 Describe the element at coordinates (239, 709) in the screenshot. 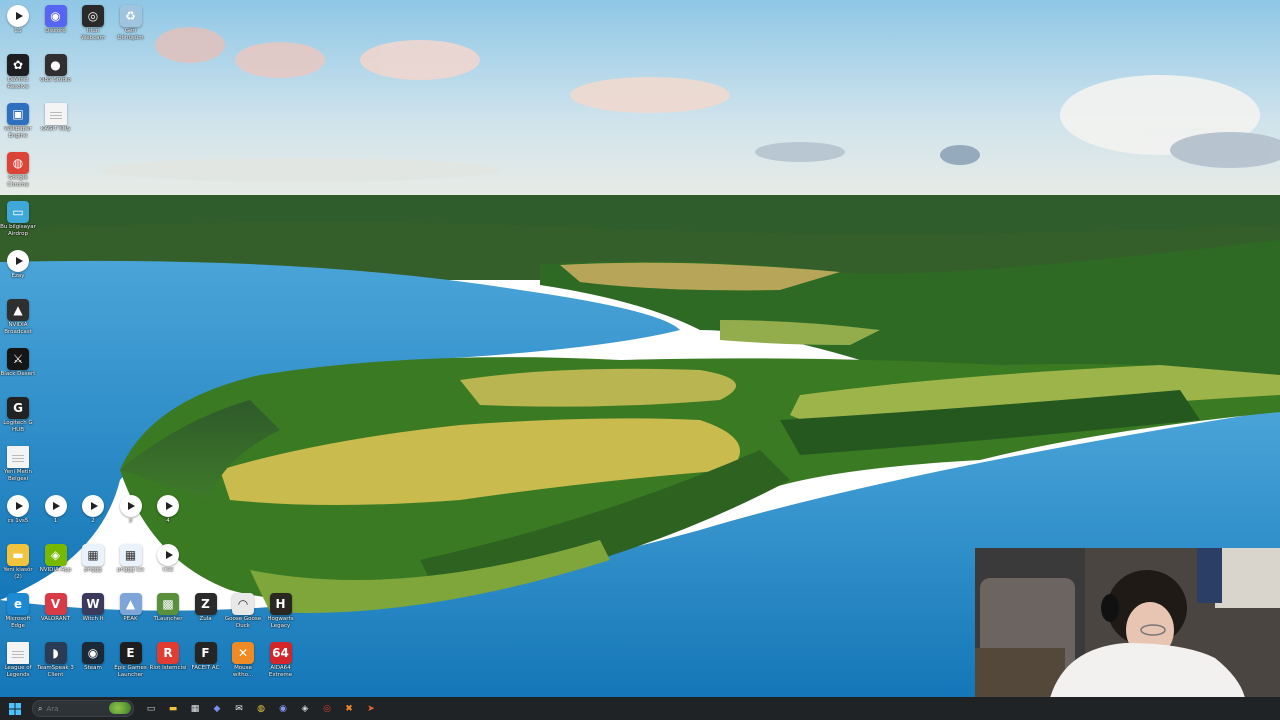

I see `mail-icon: ✉` at that location.